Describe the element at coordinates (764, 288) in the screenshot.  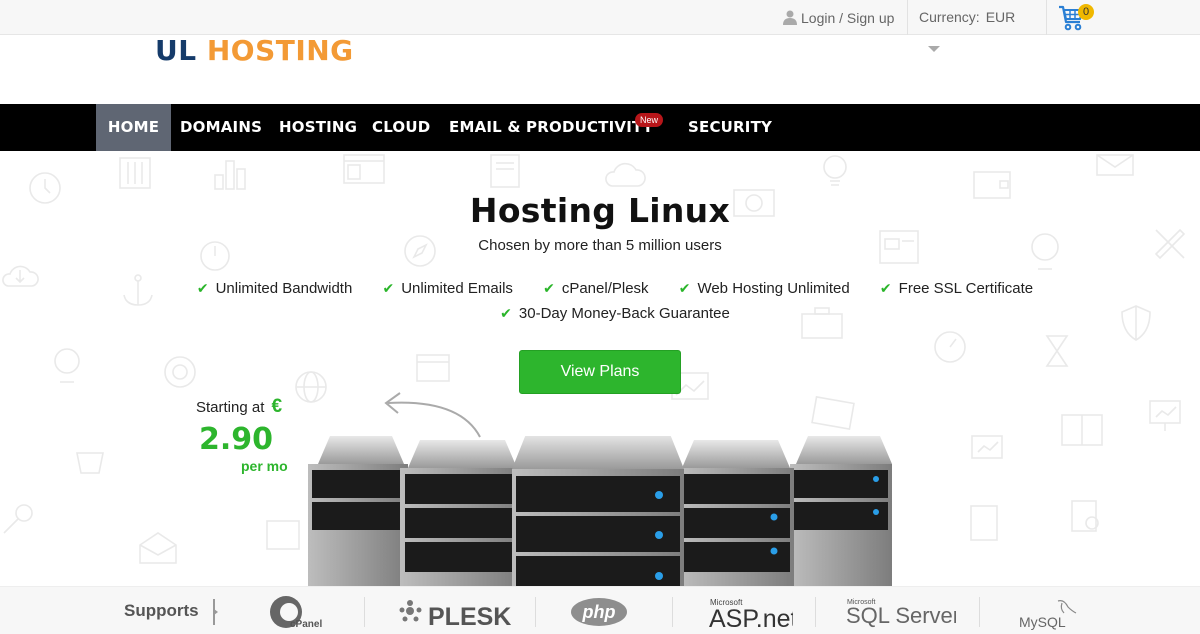
I see `feature-item: ✔ Web Hosting Unlimited` at that location.